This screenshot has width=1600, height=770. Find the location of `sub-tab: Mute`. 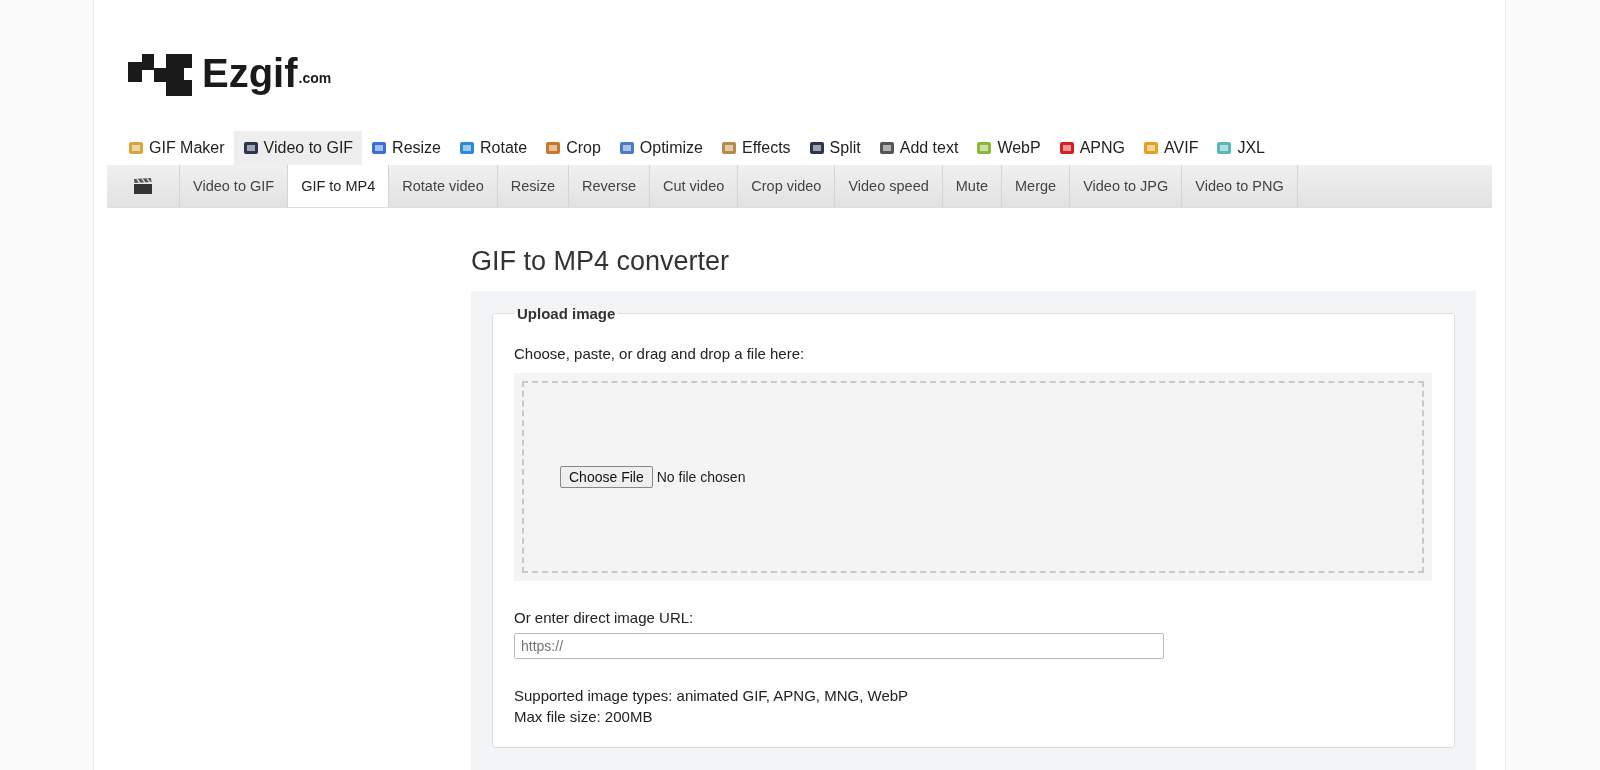

sub-tab: Mute is located at coordinates (971, 186).